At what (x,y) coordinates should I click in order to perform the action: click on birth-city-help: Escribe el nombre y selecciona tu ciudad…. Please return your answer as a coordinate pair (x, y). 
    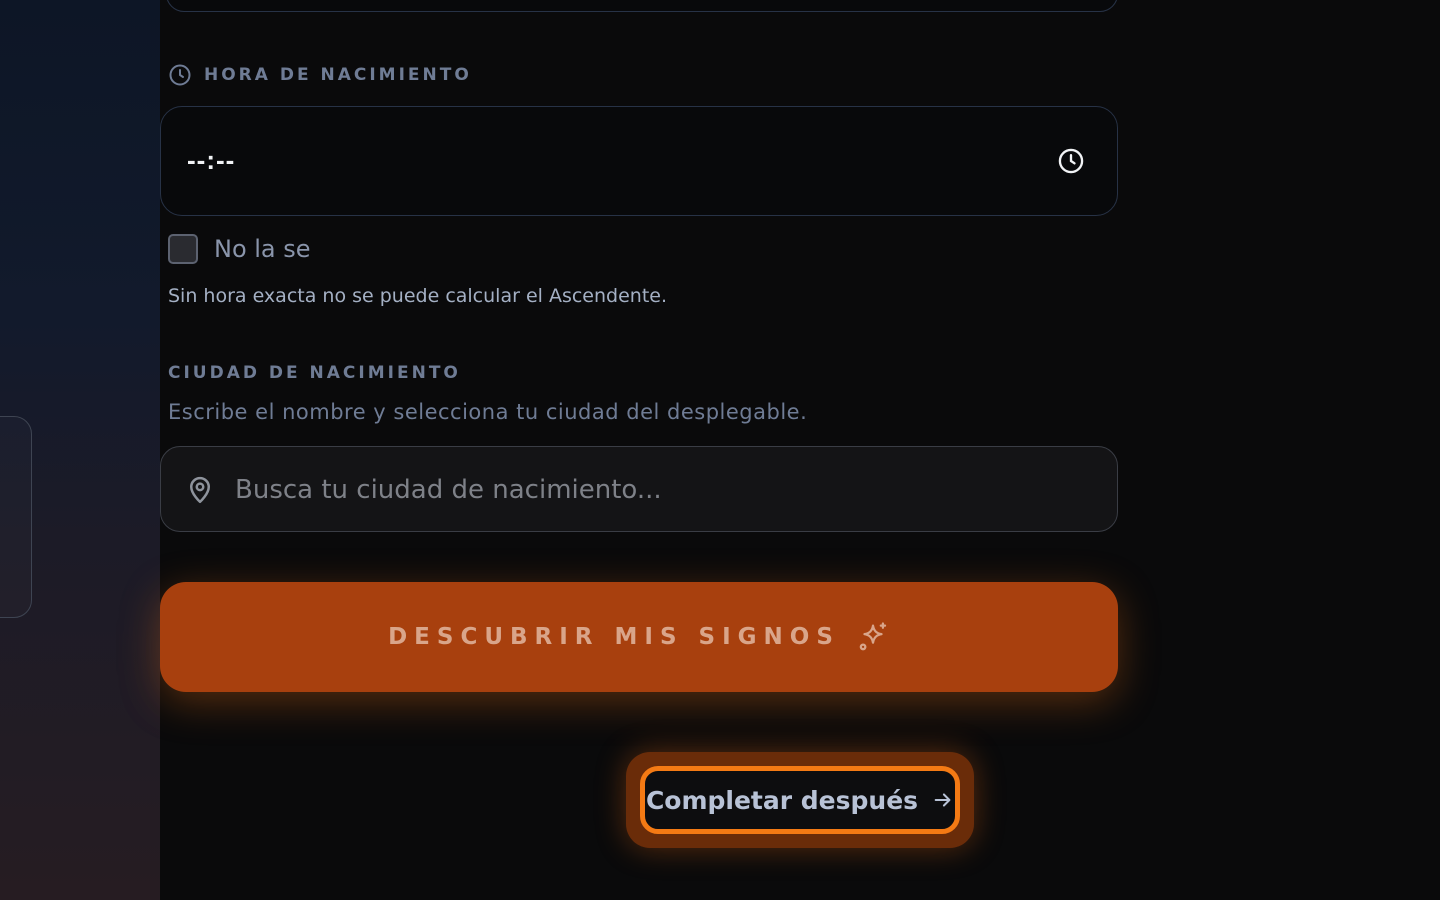
    Looking at the image, I should click on (488, 412).